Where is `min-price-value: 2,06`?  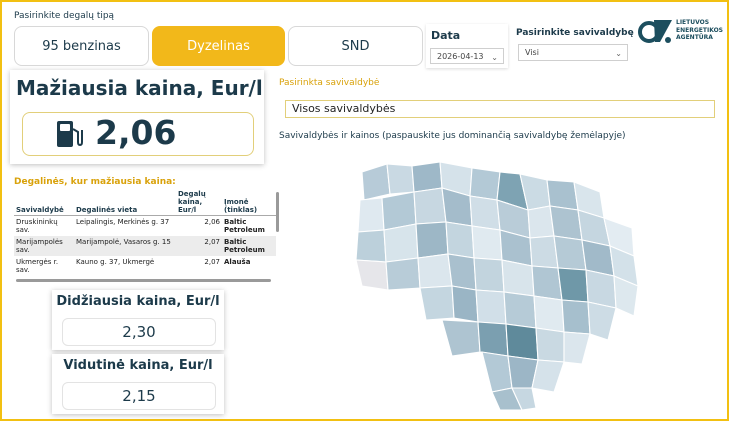 min-price-value: 2,06 is located at coordinates (136, 132).